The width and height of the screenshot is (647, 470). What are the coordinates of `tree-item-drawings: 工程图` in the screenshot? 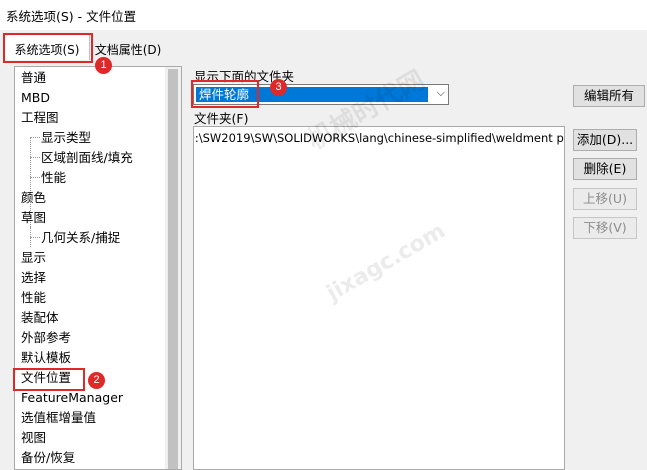 It's located at (40, 118).